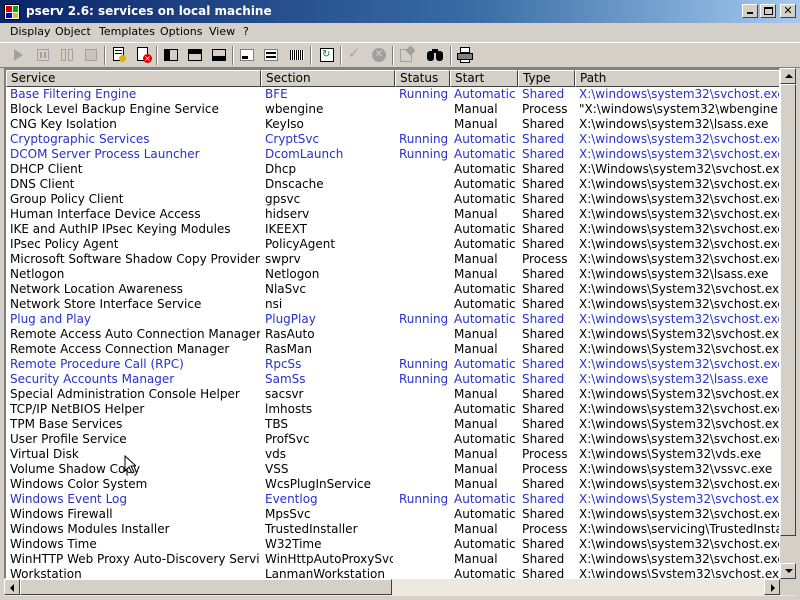  Describe the element at coordinates (12, 12) in the screenshot. I see `app-icon` at that location.